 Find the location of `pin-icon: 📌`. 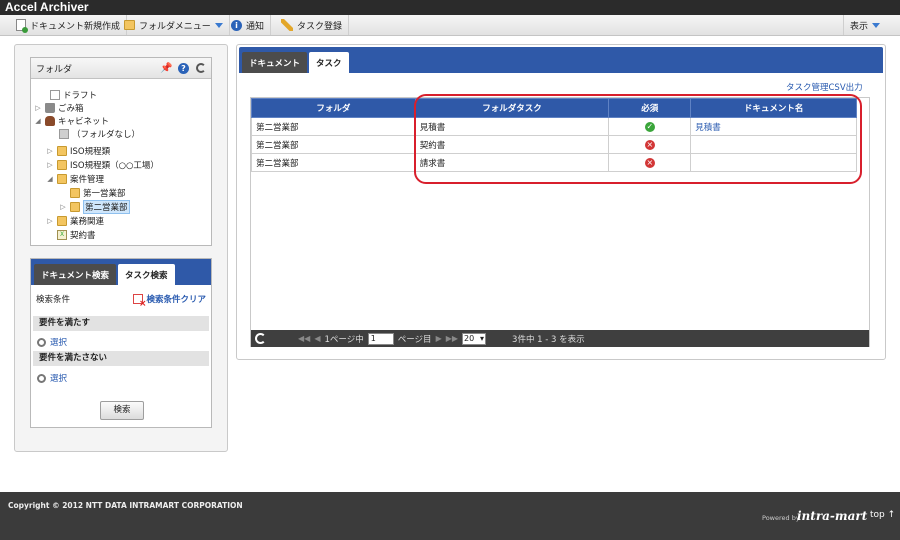

pin-icon: 📌 is located at coordinates (166, 68).